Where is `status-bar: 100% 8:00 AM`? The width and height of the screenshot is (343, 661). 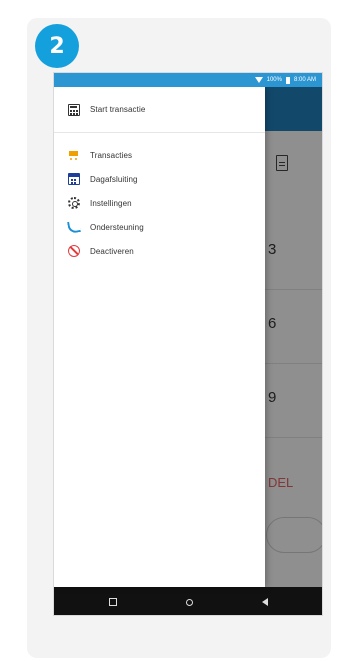 status-bar: 100% 8:00 AM is located at coordinates (188, 80).